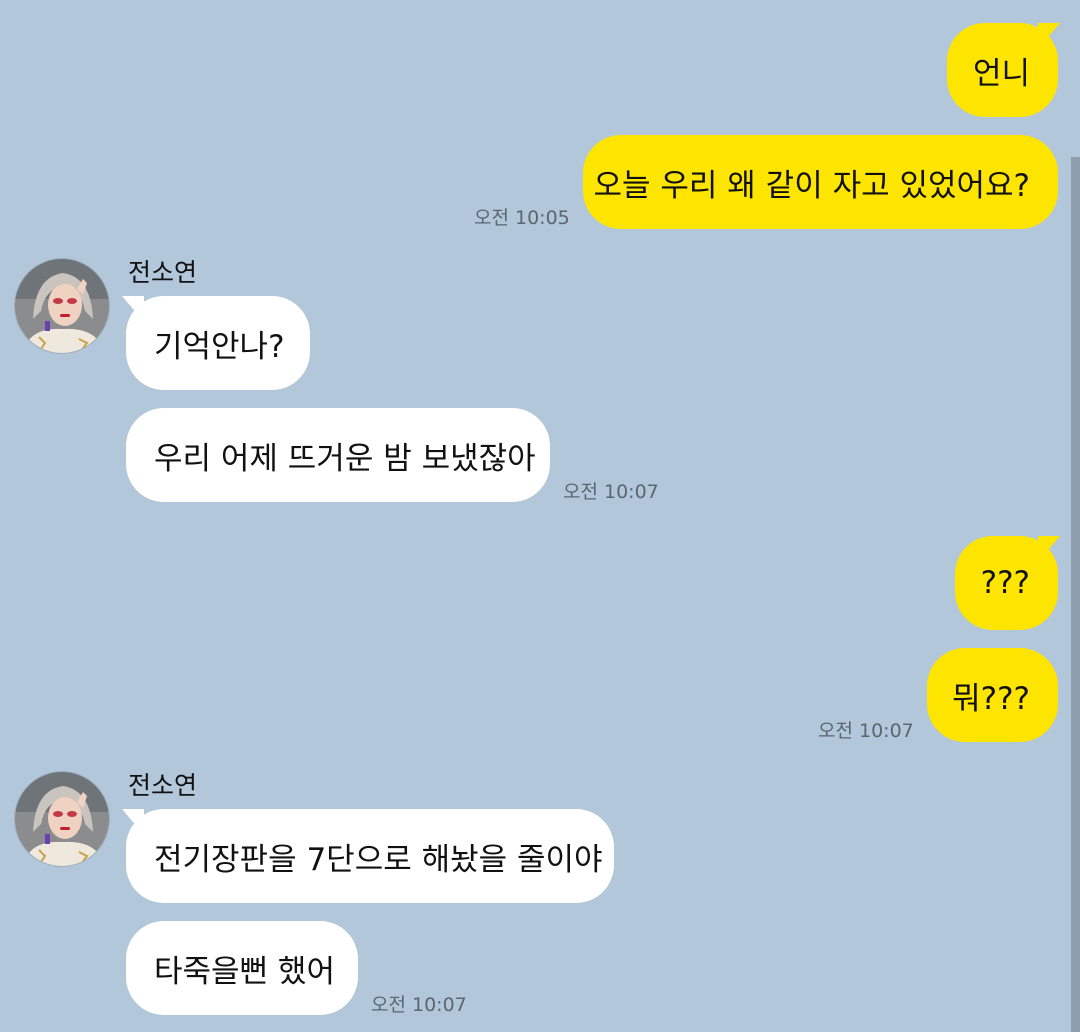  Describe the element at coordinates (244, 971) in the screenshot. I see `message-text: 타죽을뻔 했어` at that location.